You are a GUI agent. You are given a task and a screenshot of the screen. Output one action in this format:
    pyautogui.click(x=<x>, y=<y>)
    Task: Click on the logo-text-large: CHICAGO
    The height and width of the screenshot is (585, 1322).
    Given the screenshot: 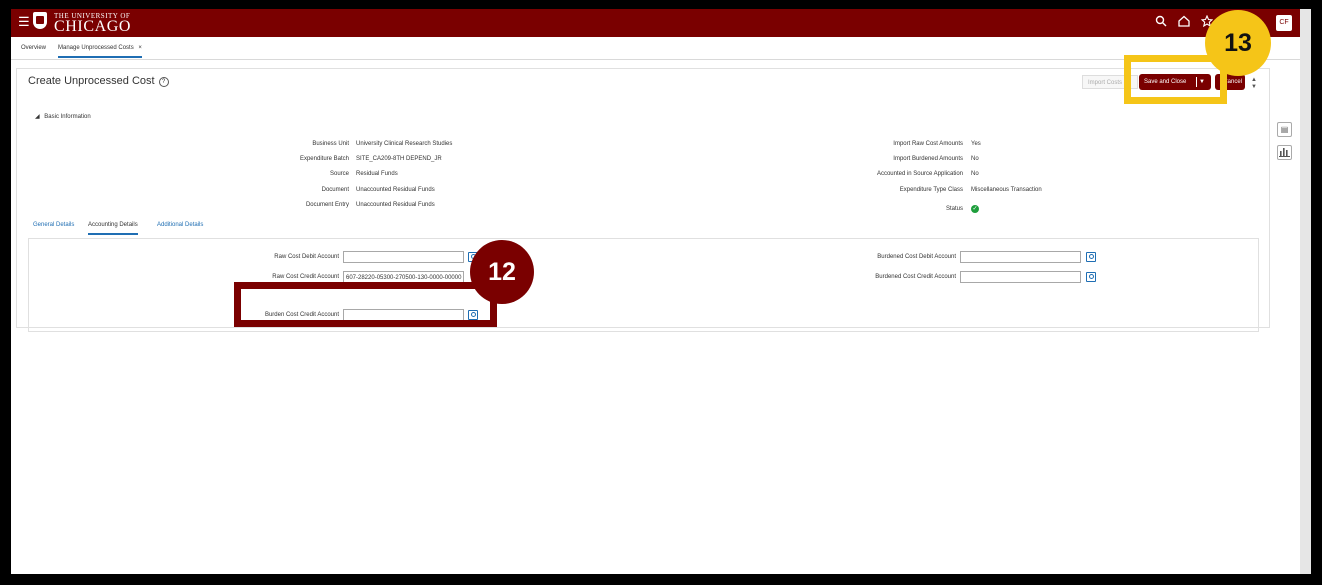 What is the action you would take?
    pyautogui.click(x=93, y=26)
    